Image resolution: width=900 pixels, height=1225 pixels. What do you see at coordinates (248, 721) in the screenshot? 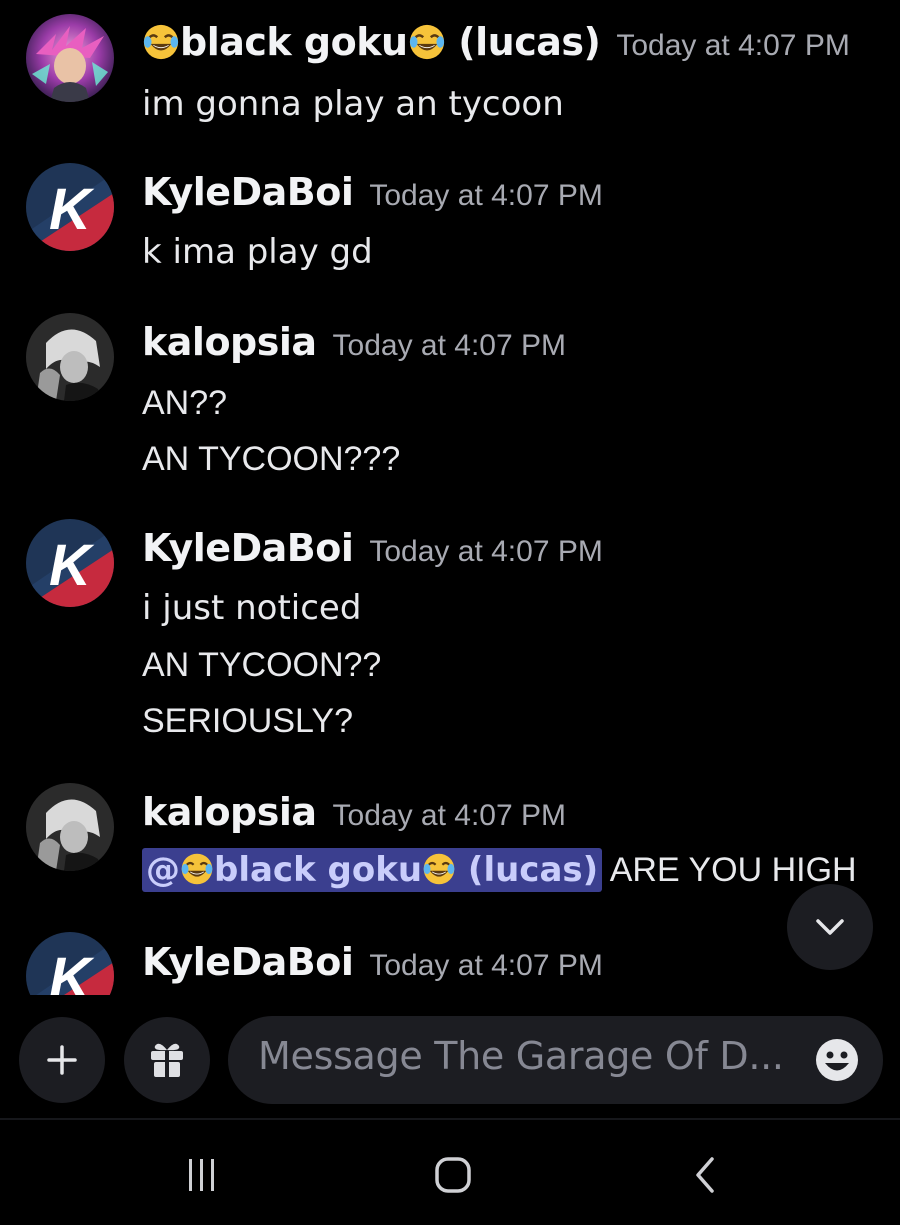
I see `message-text: SERIOUSLY?` at bounding box center [248, 721].